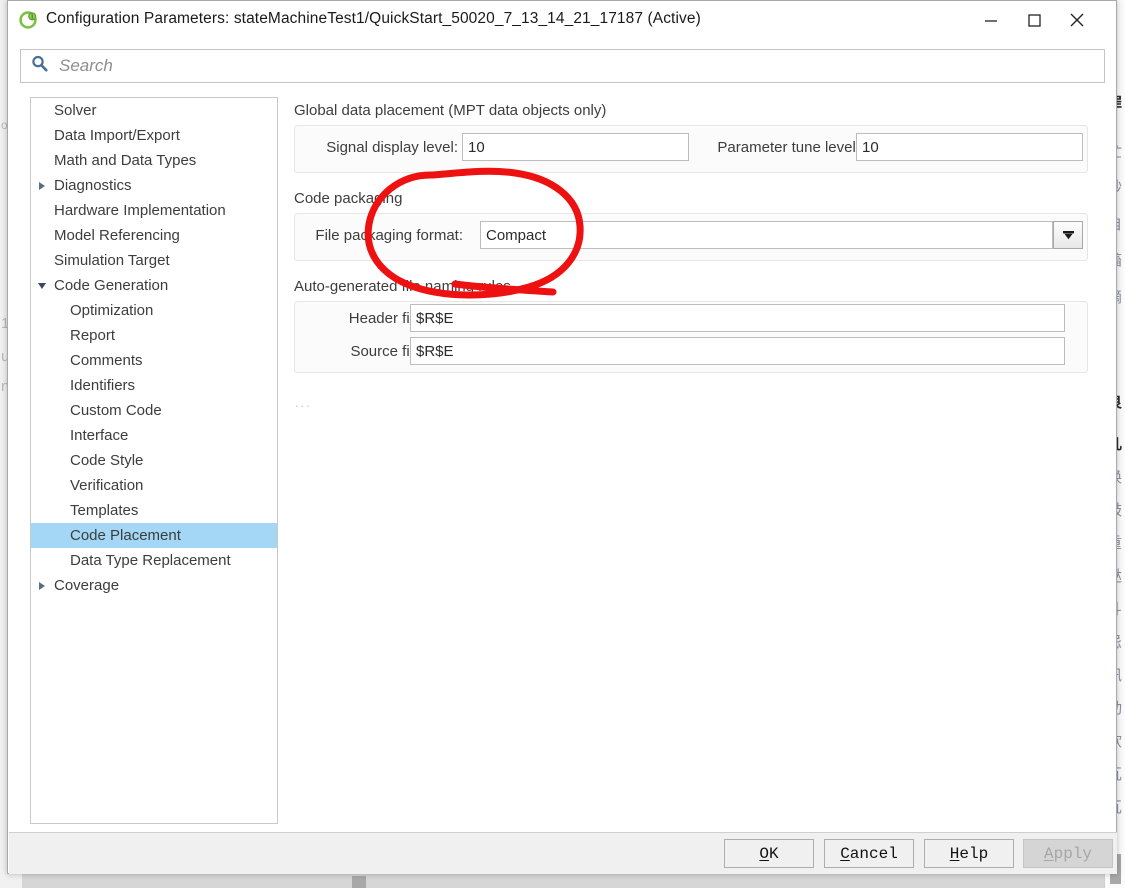 This screenshot has height=888, width=1125. I want to click on file-packaging-format-input, so click(766, 235).